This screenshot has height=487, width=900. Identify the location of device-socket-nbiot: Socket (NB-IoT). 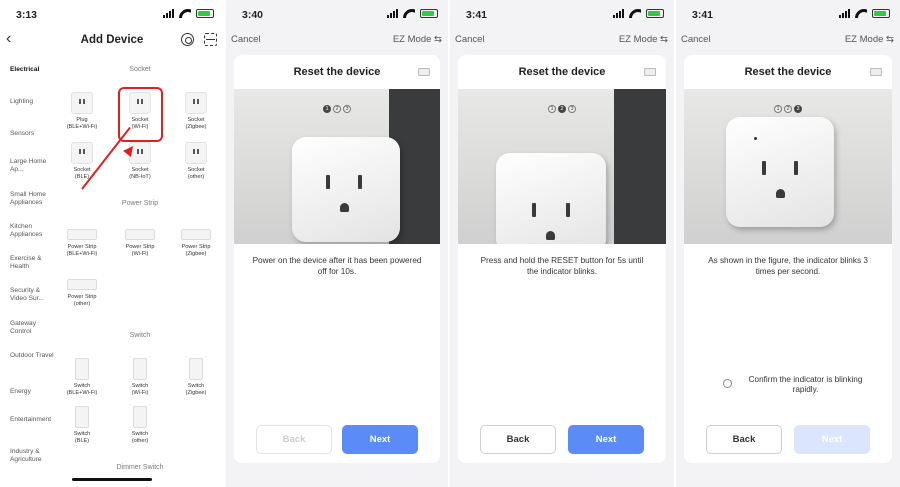
(140, 161).